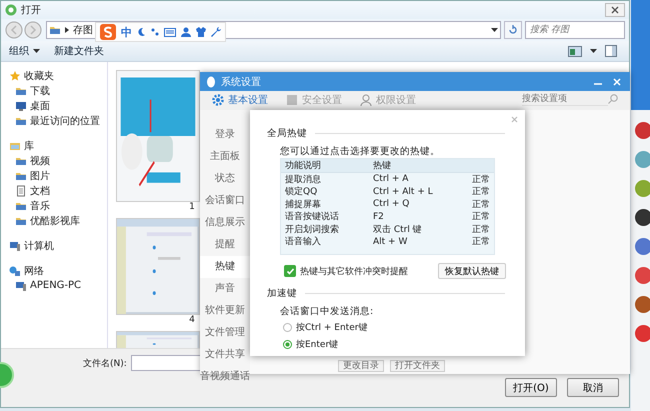 This screenshot has height=411, width=650. I want to click on table-cell-text: F2, so click(379, 217).